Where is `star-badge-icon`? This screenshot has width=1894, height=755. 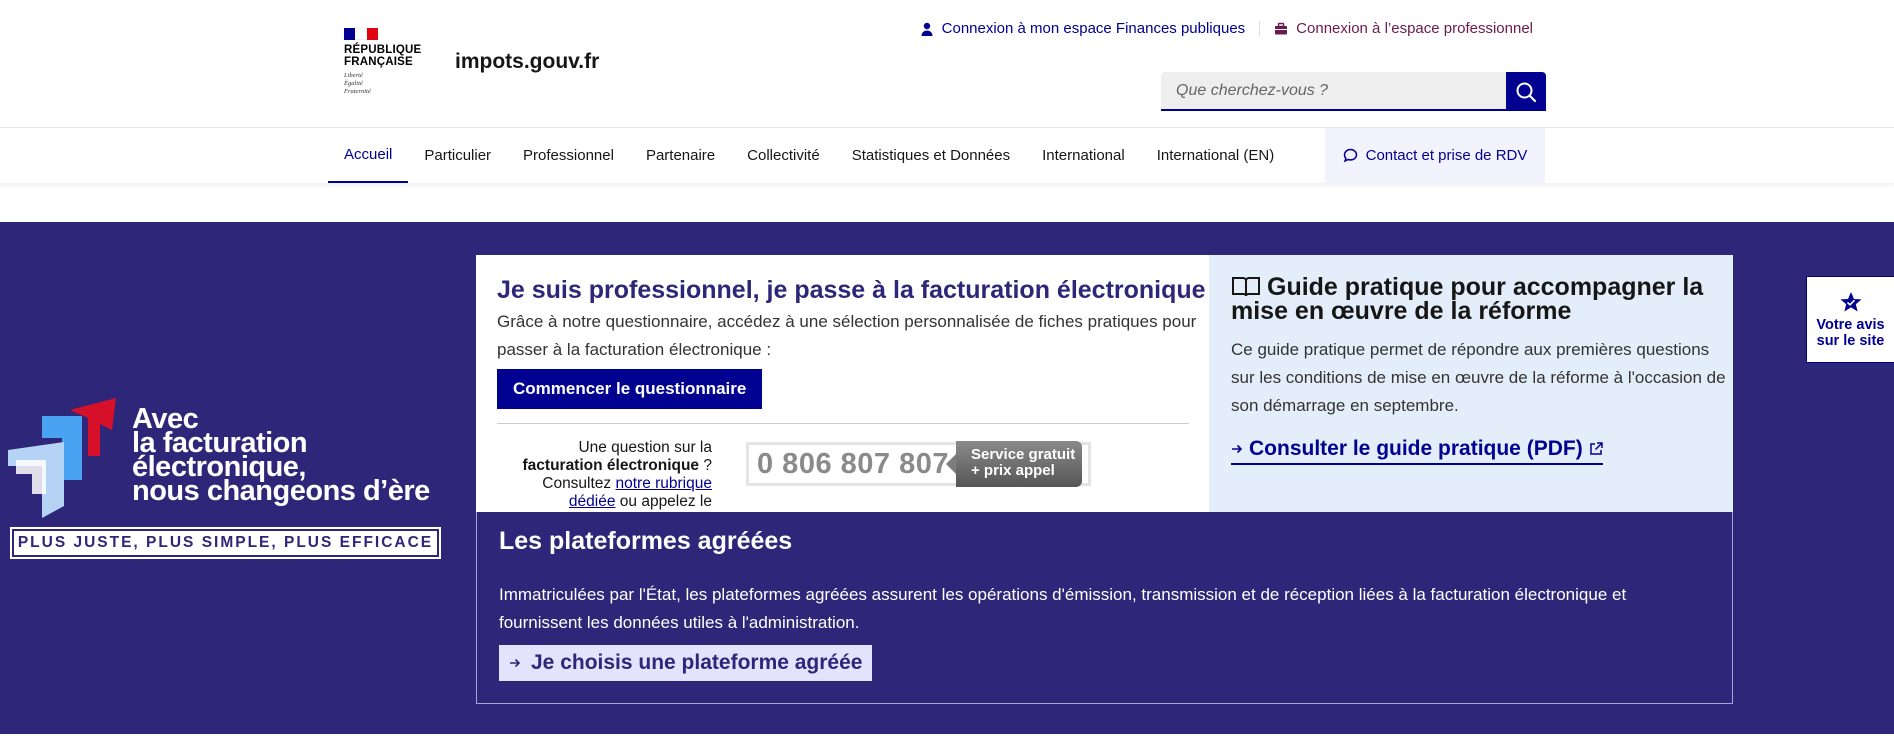 star-badge-icon is located at coordinates (1850, 301).